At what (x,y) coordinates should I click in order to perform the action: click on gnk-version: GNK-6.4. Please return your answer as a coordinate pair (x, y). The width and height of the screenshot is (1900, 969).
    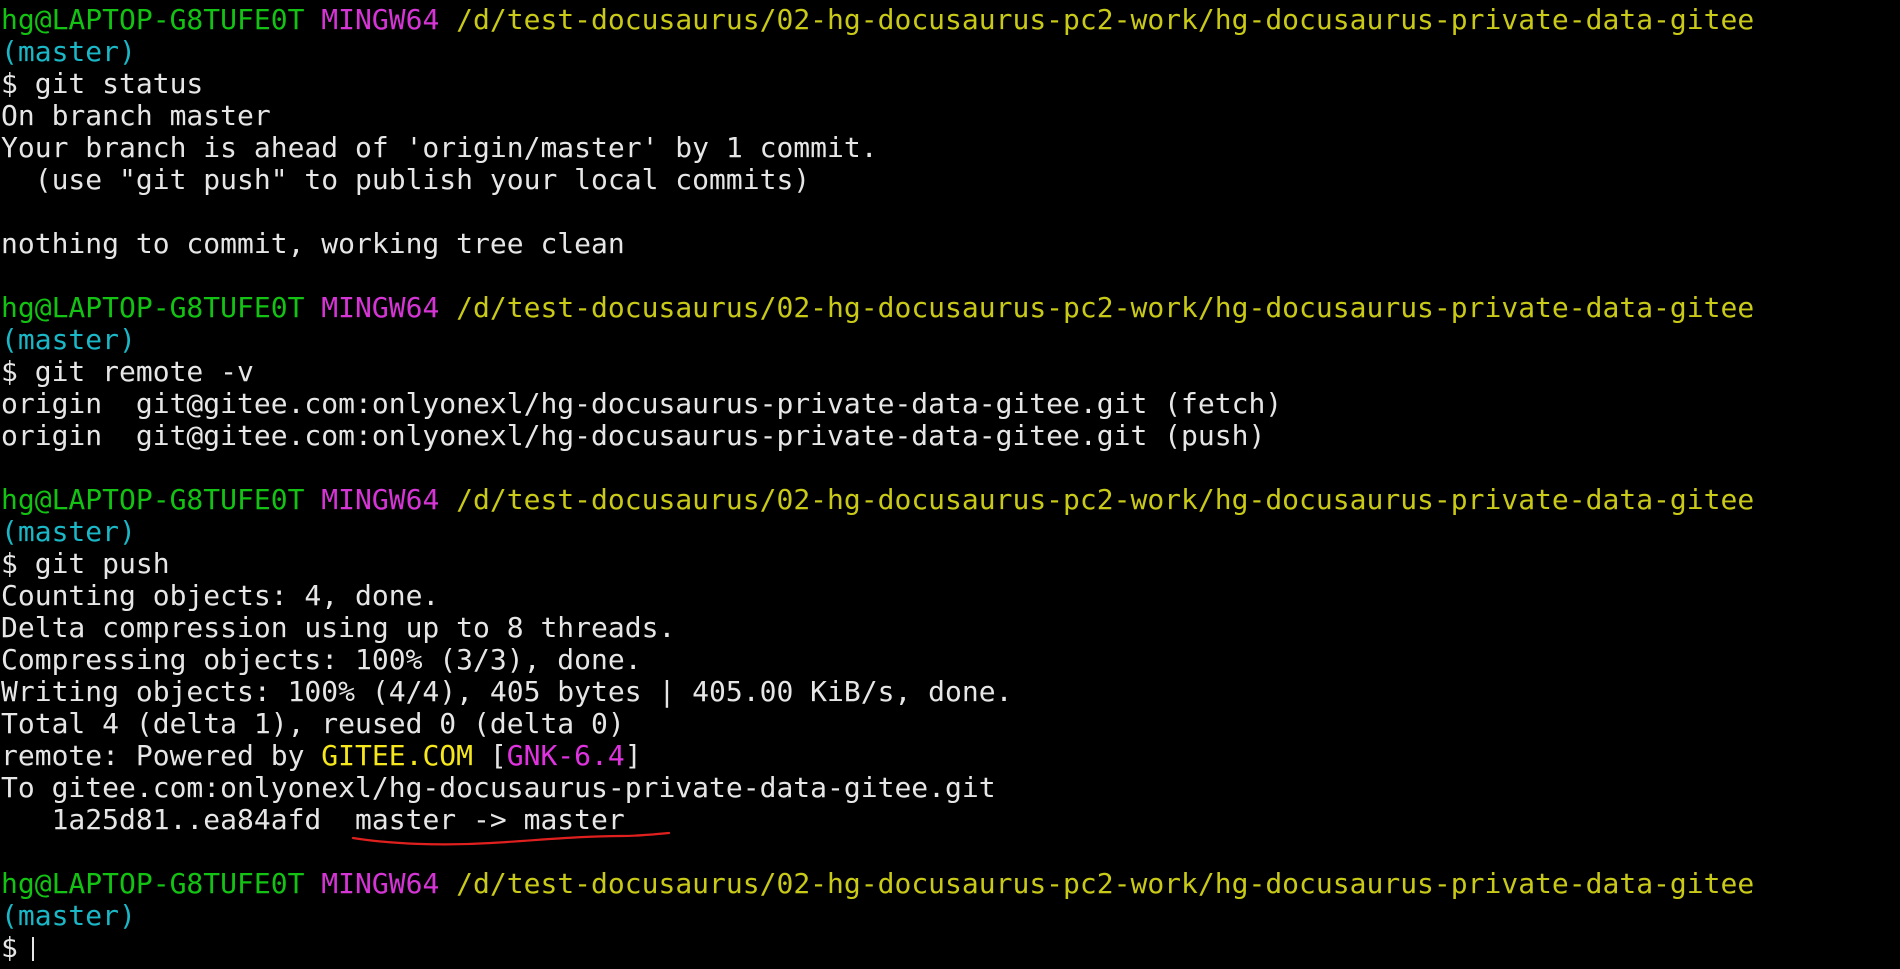
    Looking at the image, I should click on (565, 755).